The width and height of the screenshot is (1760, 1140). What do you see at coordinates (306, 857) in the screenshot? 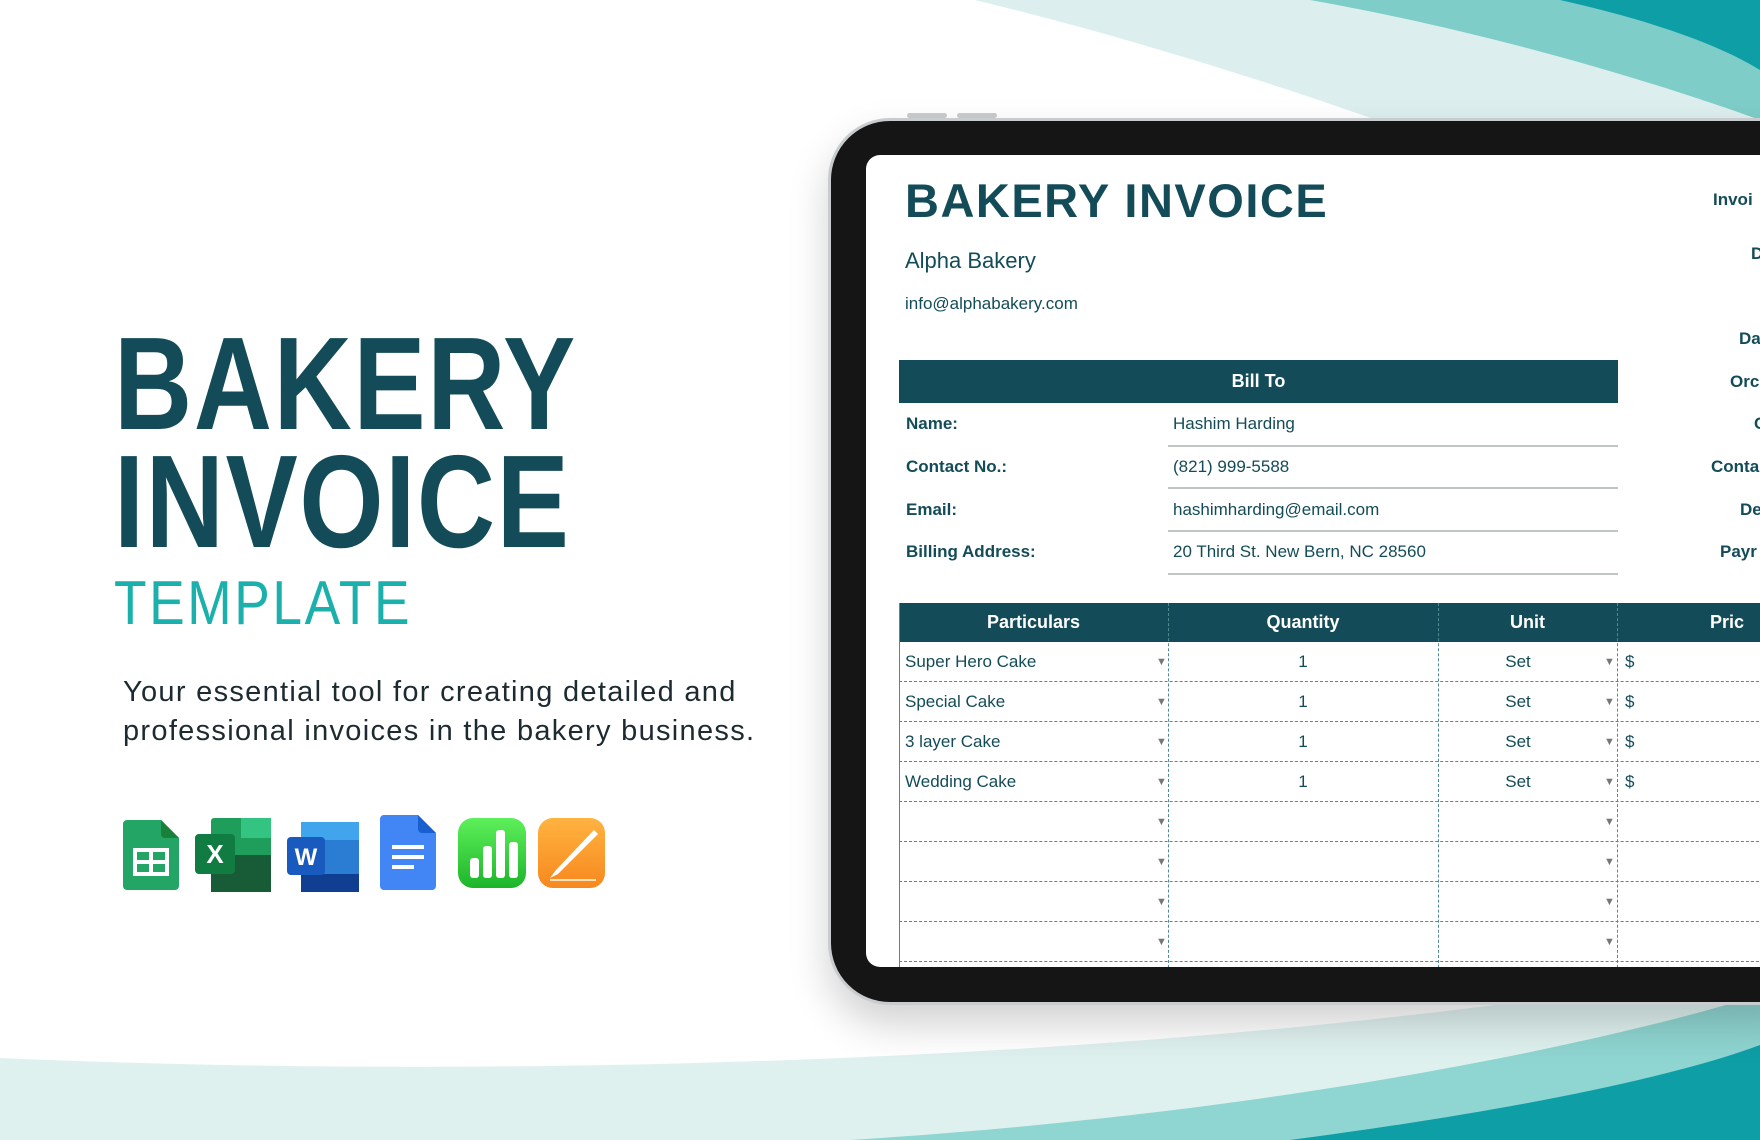
I see `svg-text: W` at bounding box center [306, 857].